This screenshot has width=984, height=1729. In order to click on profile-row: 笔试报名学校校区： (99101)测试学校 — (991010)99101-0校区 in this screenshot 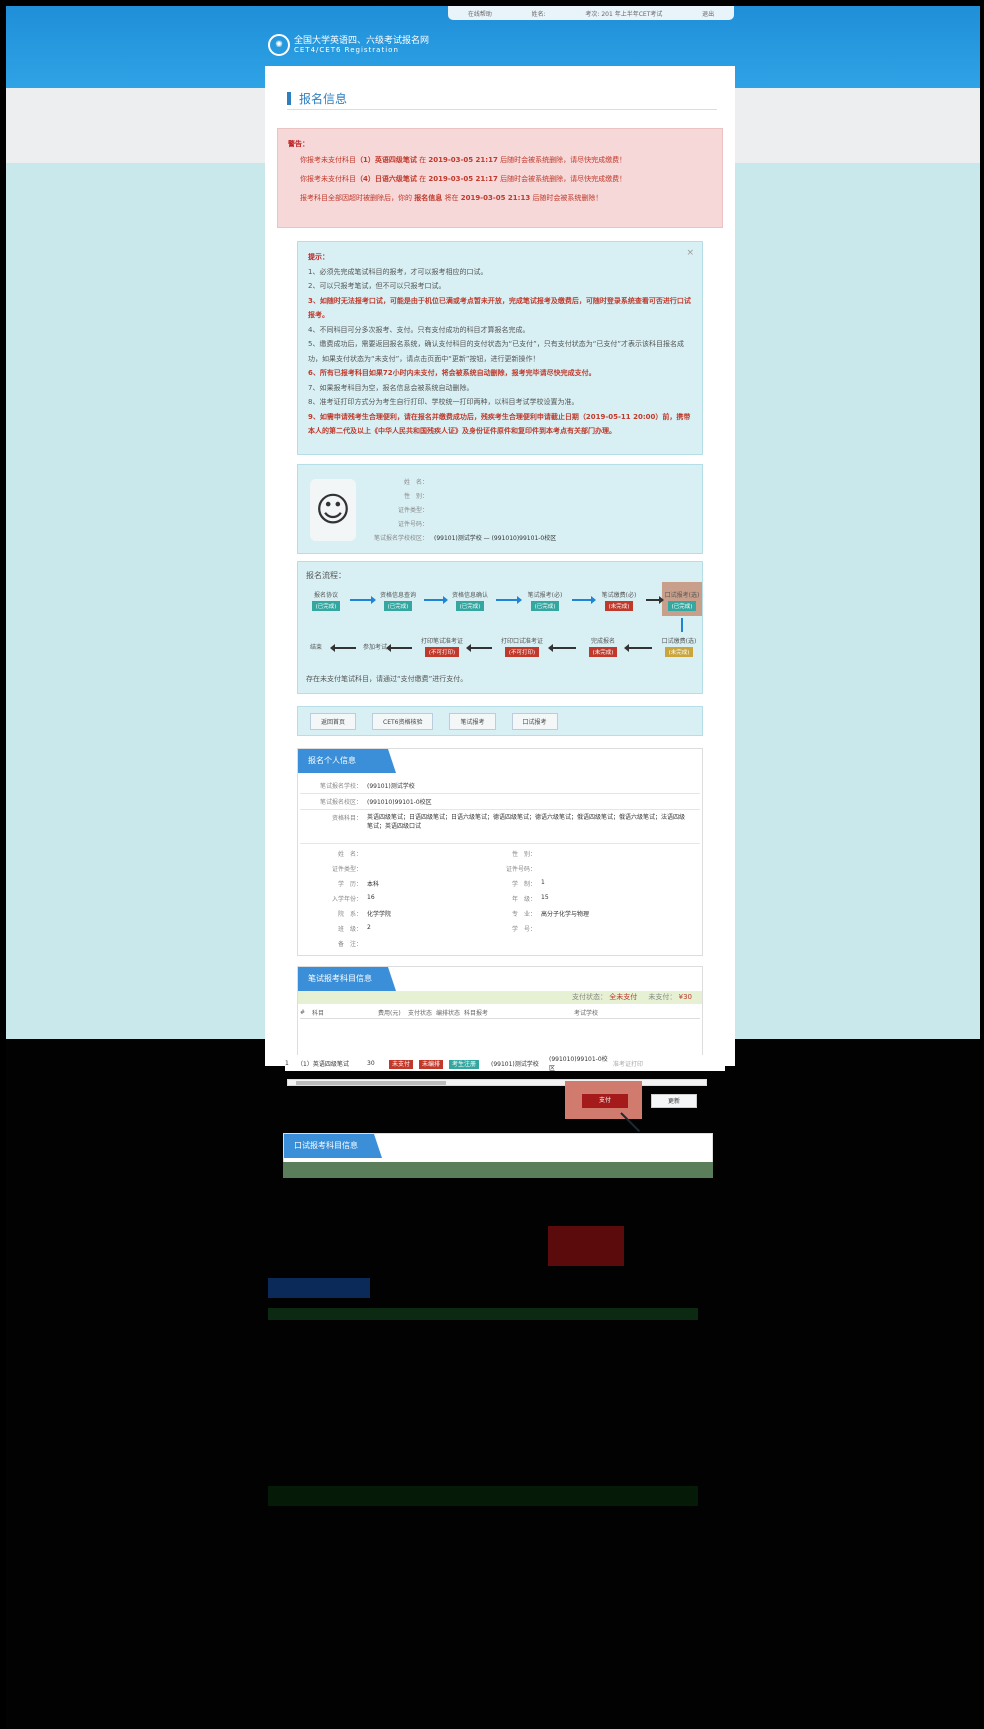, I will do `click(465, 538)`.